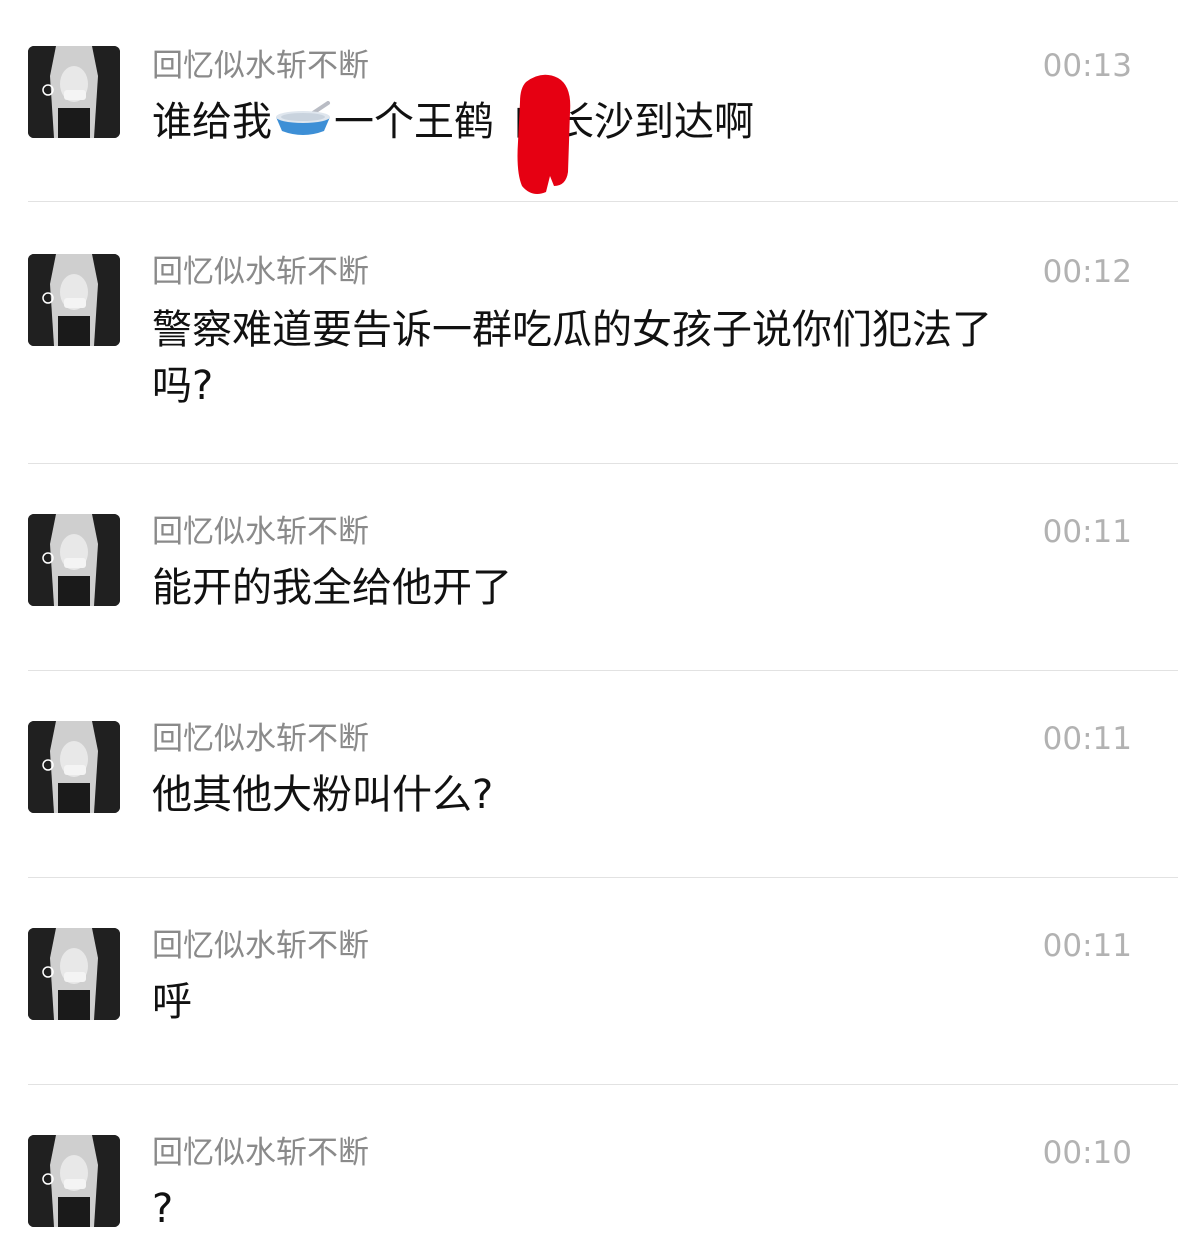 The height and width of the screenshot is (1237, 1178). Describe the element at coordinates (303, 128) in the screenshot. I see `bowl-spoon-emoji-icon` at that location.